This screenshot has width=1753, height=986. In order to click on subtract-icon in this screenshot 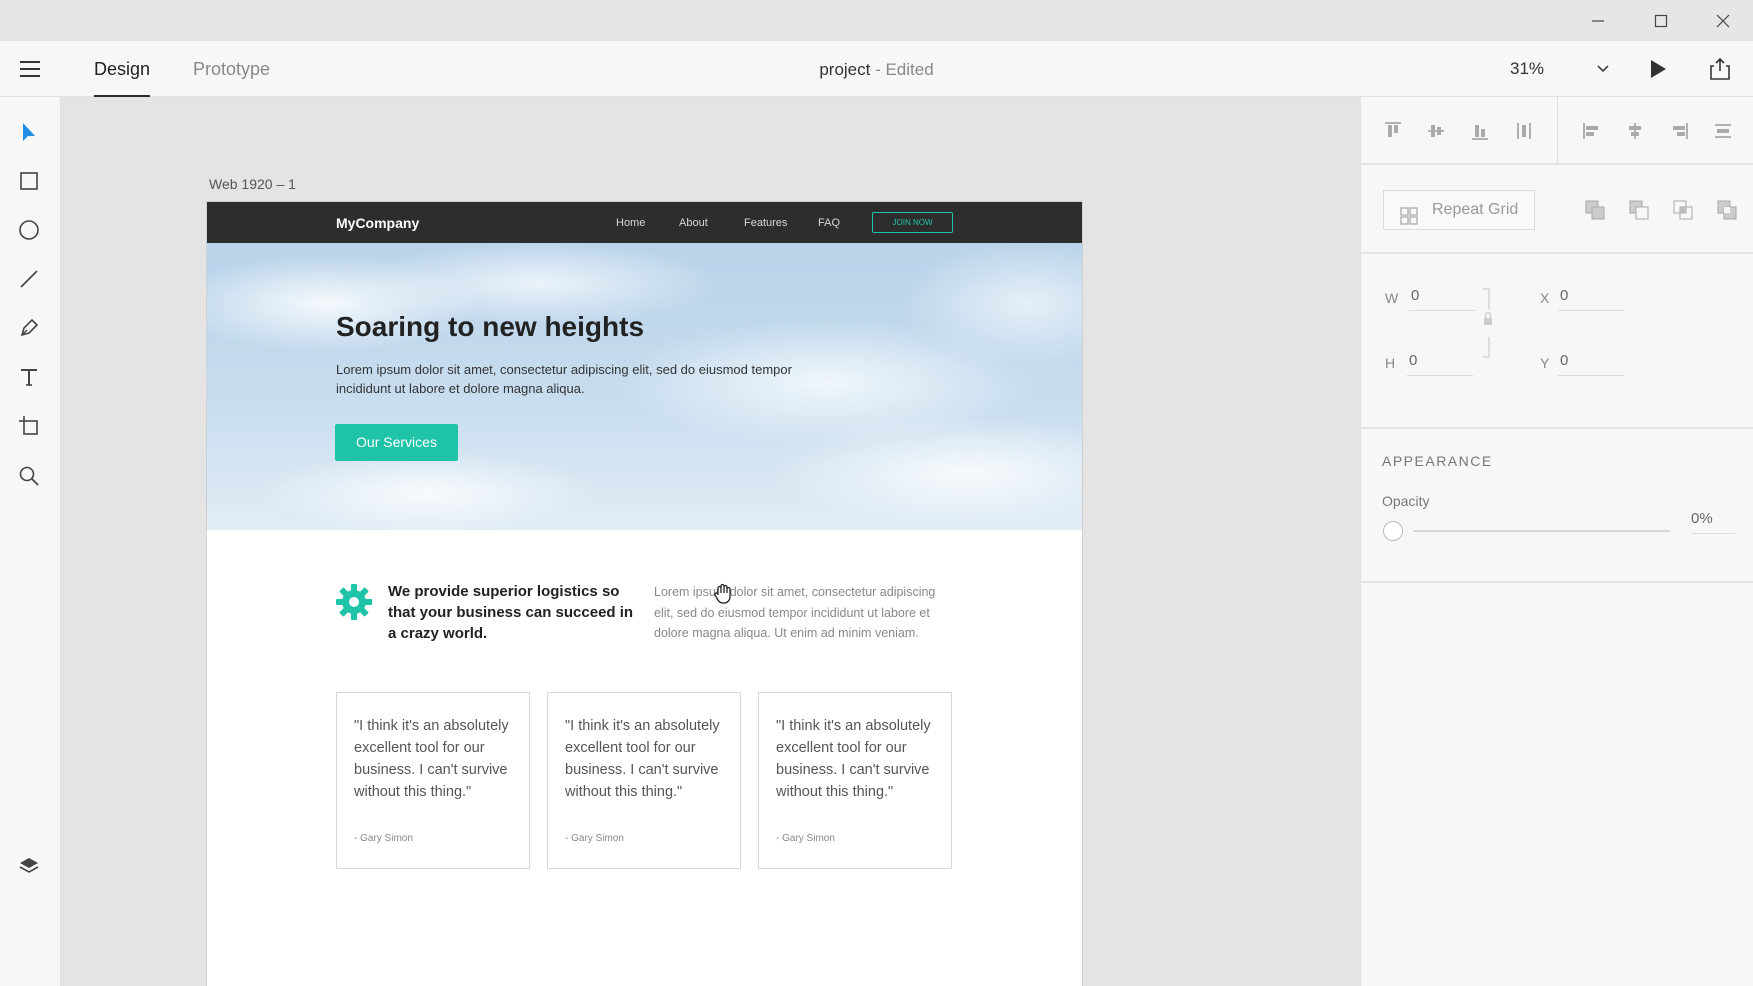, I will do `click(1639, 210)`.